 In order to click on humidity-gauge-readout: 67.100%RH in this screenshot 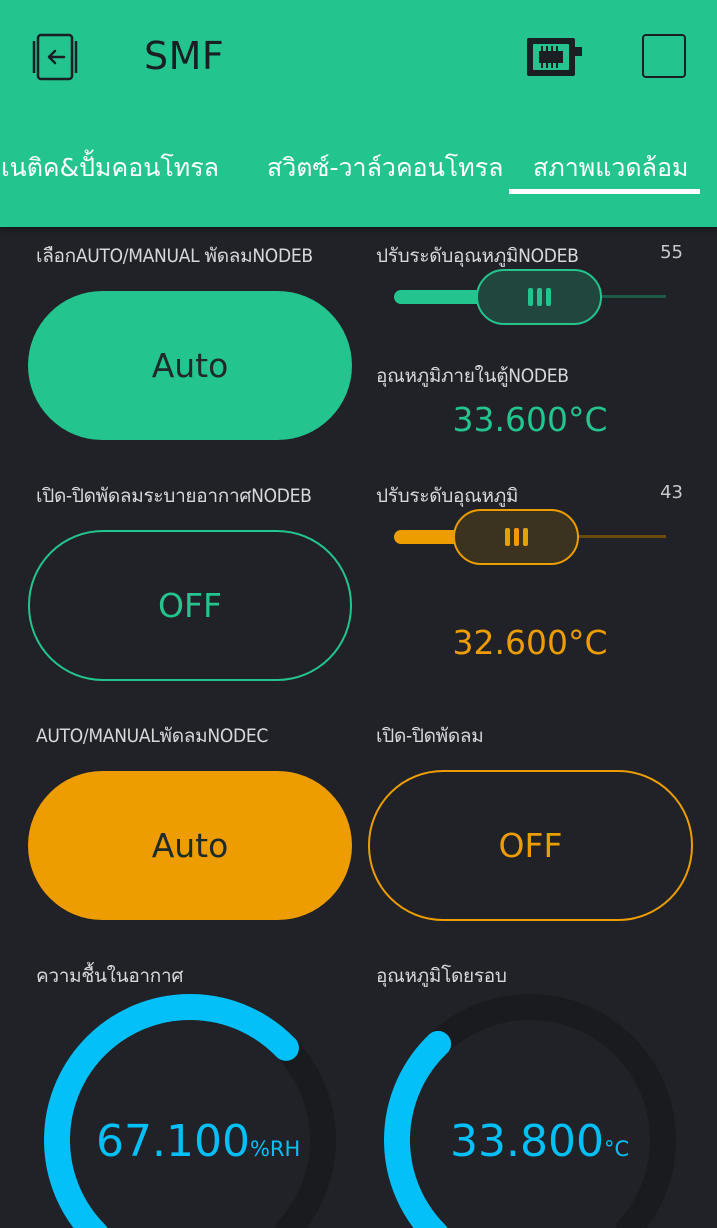, I will do `click(198, 1141)`.